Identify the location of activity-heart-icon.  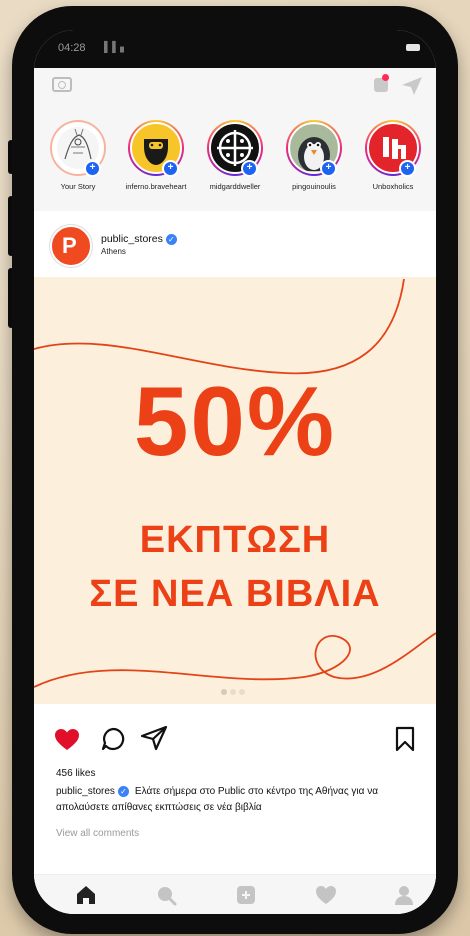
(326, 895).